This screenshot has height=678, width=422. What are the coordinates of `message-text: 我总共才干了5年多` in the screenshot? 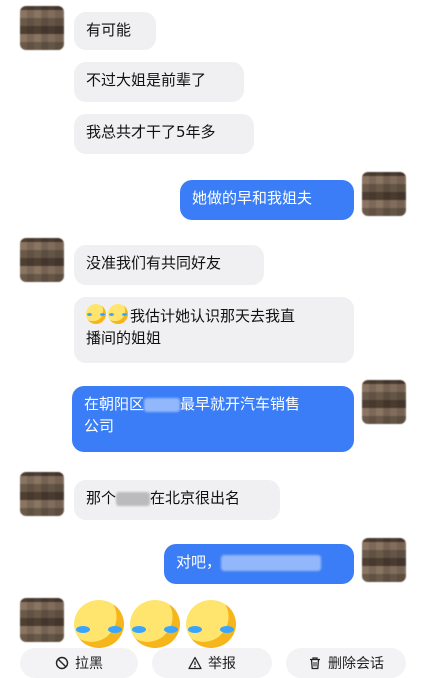 It's located at (151, 132).